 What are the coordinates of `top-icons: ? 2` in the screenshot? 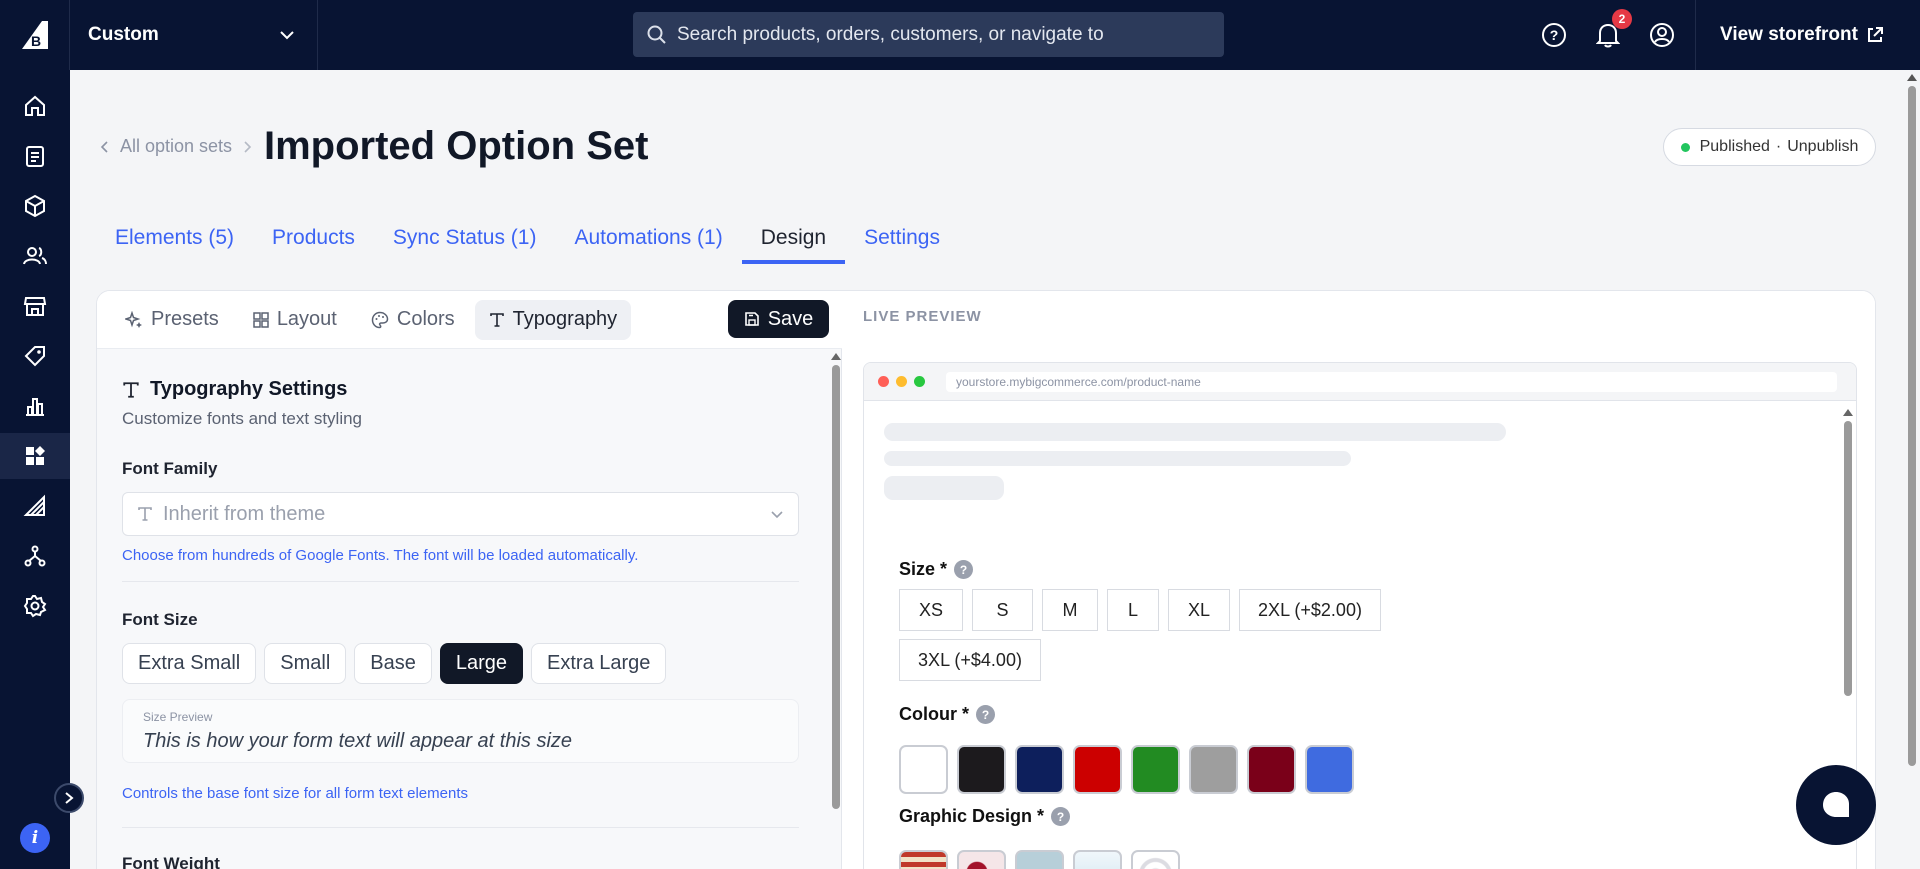 It's located at (1608, 35).